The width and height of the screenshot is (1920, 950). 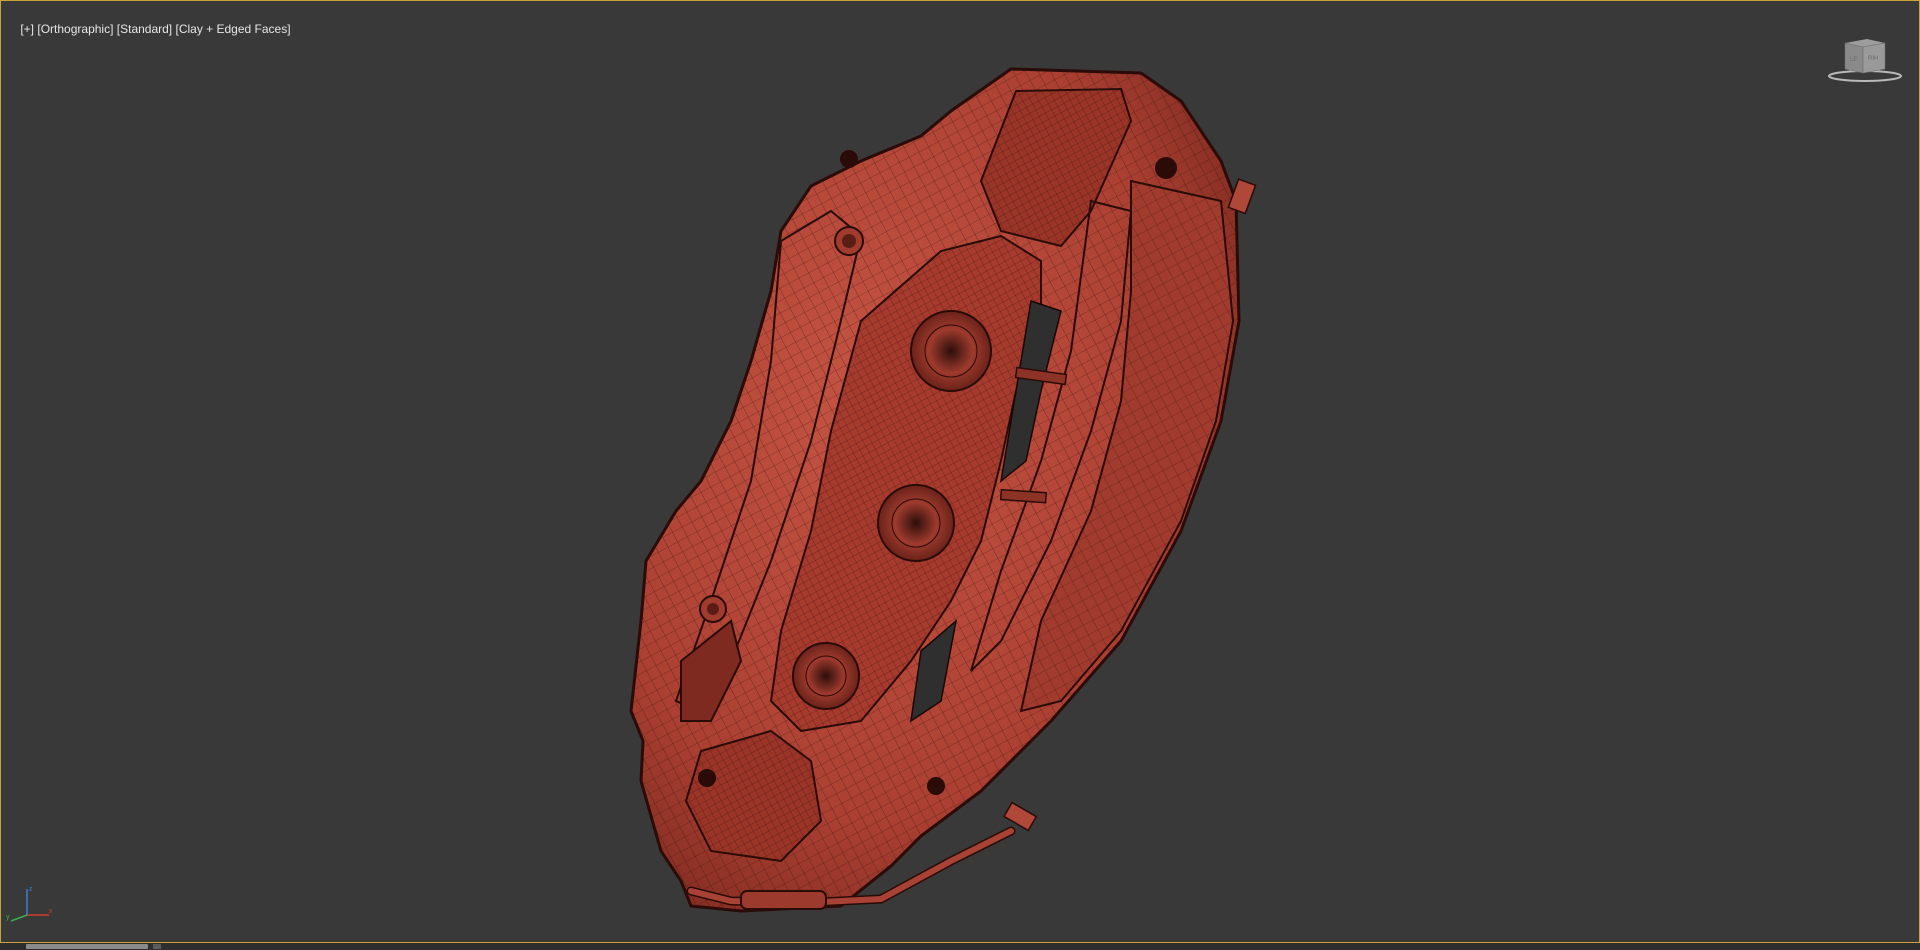 What do you see at coordinates (19, 918) in the screenshot?
I see `axis-y-line` at bounding box center [19, 918].